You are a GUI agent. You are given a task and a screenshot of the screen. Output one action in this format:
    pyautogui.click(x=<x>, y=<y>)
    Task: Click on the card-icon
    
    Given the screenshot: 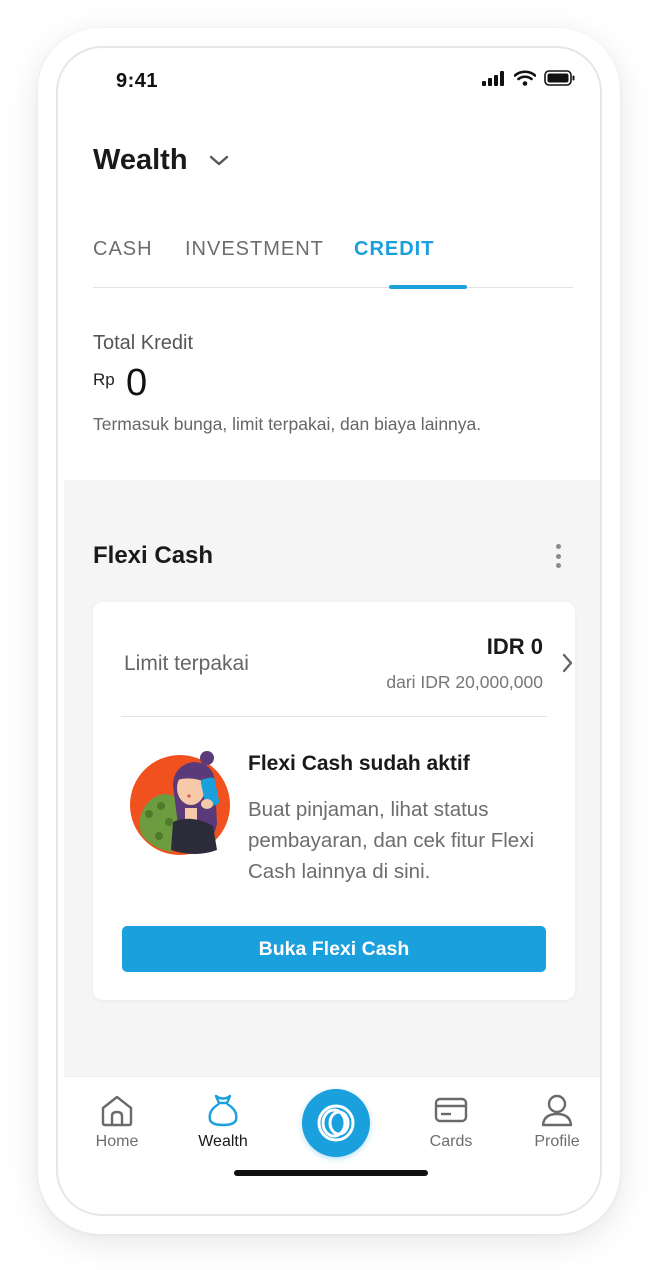 What is the action you would take?
    pyautogui.click(x=451, y=1110)
    